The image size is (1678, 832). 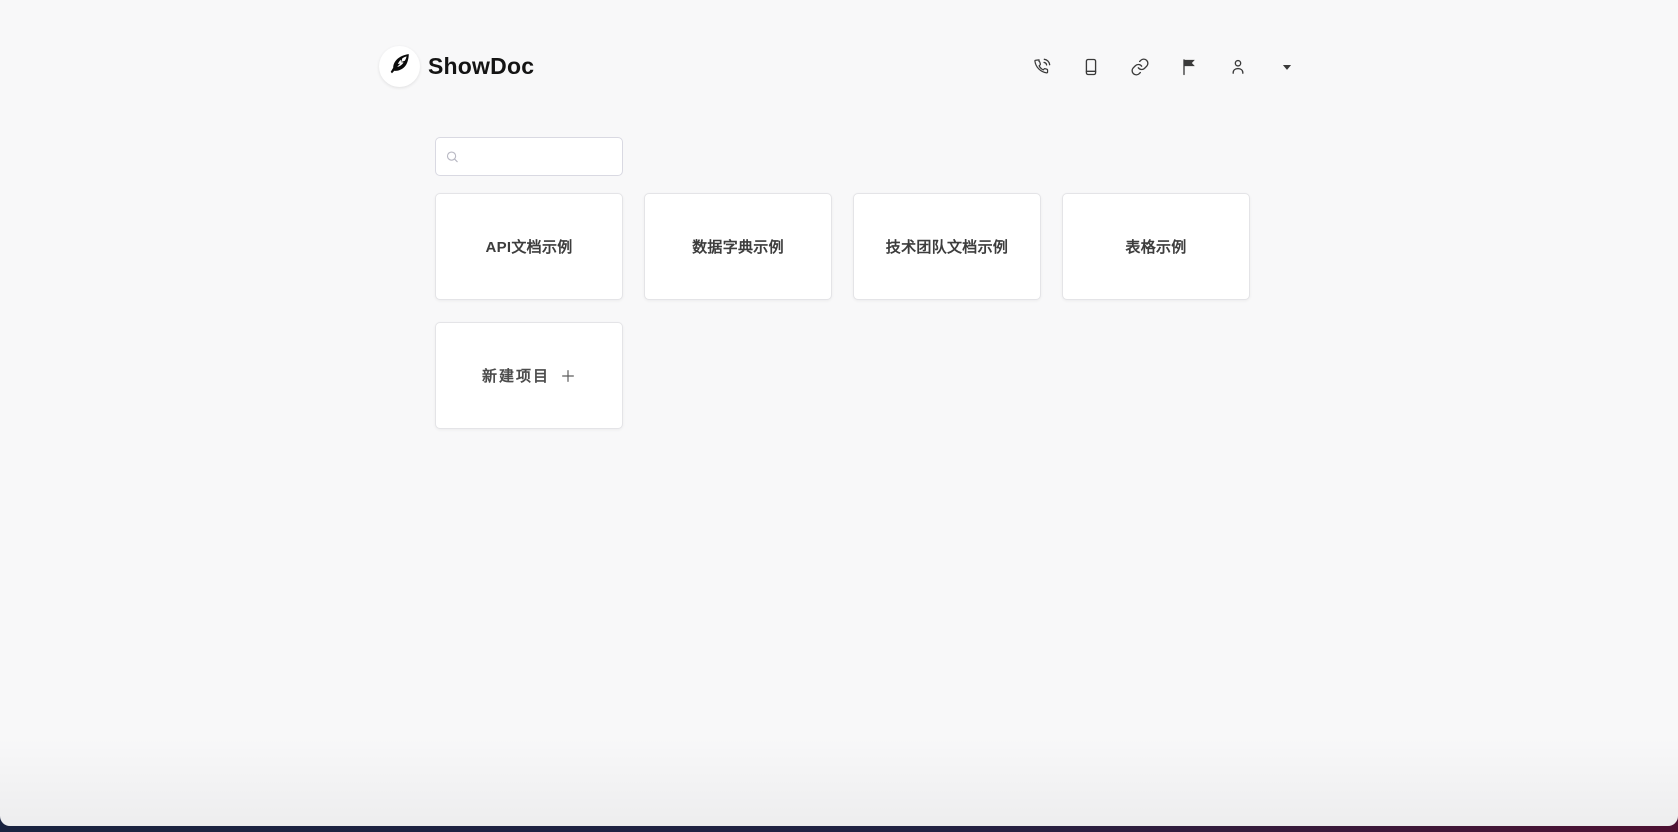 What do you see at coordinates (1140, 67) in the screenshot?
I see `link-icon` at bounding box center [1140, 67].